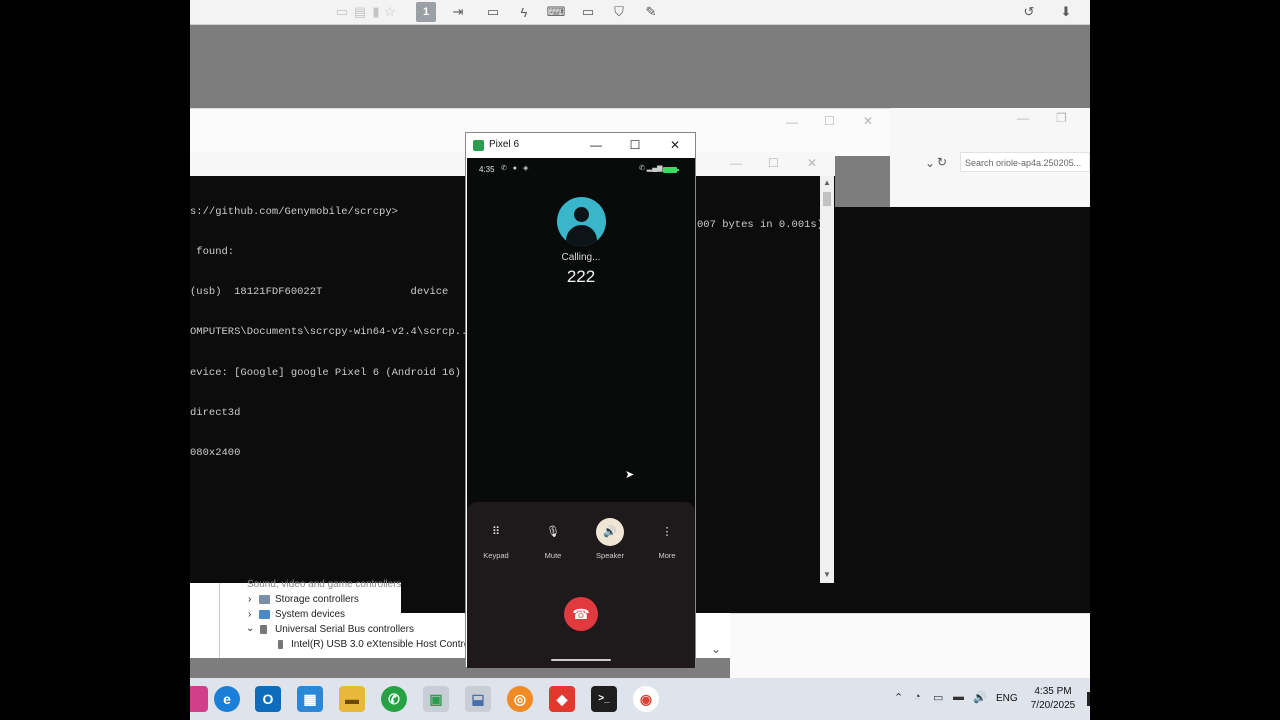 This screenshot has width=1280, height=720. I want to click on lightning-icon: ϟ, so click(524, 12).